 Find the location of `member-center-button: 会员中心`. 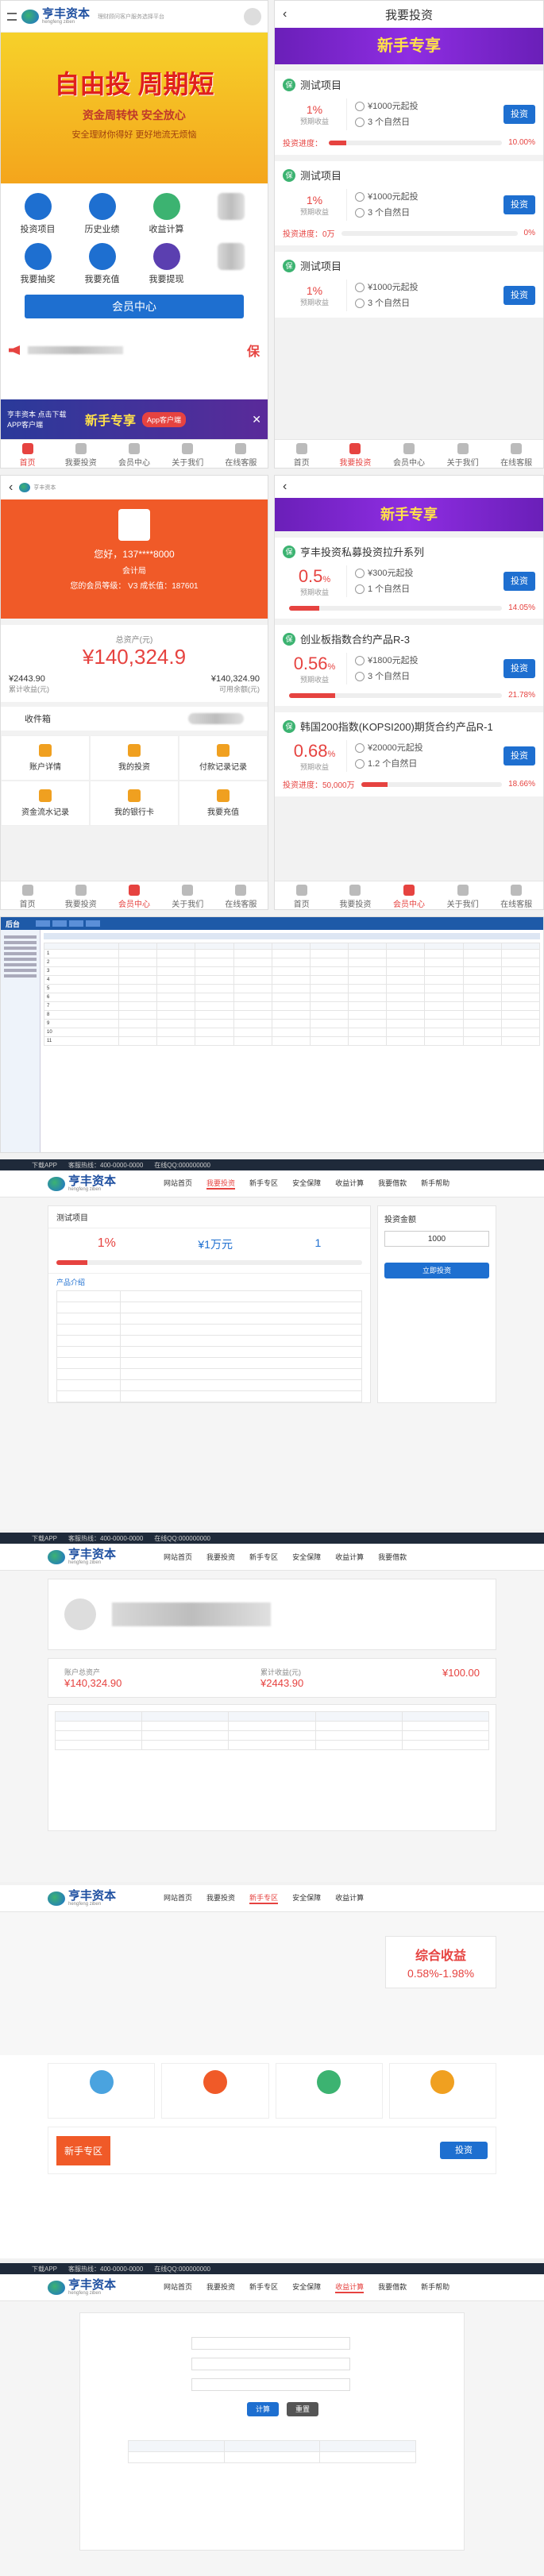

member-center-button: 会员中心 is located at coordinates (134, 306).